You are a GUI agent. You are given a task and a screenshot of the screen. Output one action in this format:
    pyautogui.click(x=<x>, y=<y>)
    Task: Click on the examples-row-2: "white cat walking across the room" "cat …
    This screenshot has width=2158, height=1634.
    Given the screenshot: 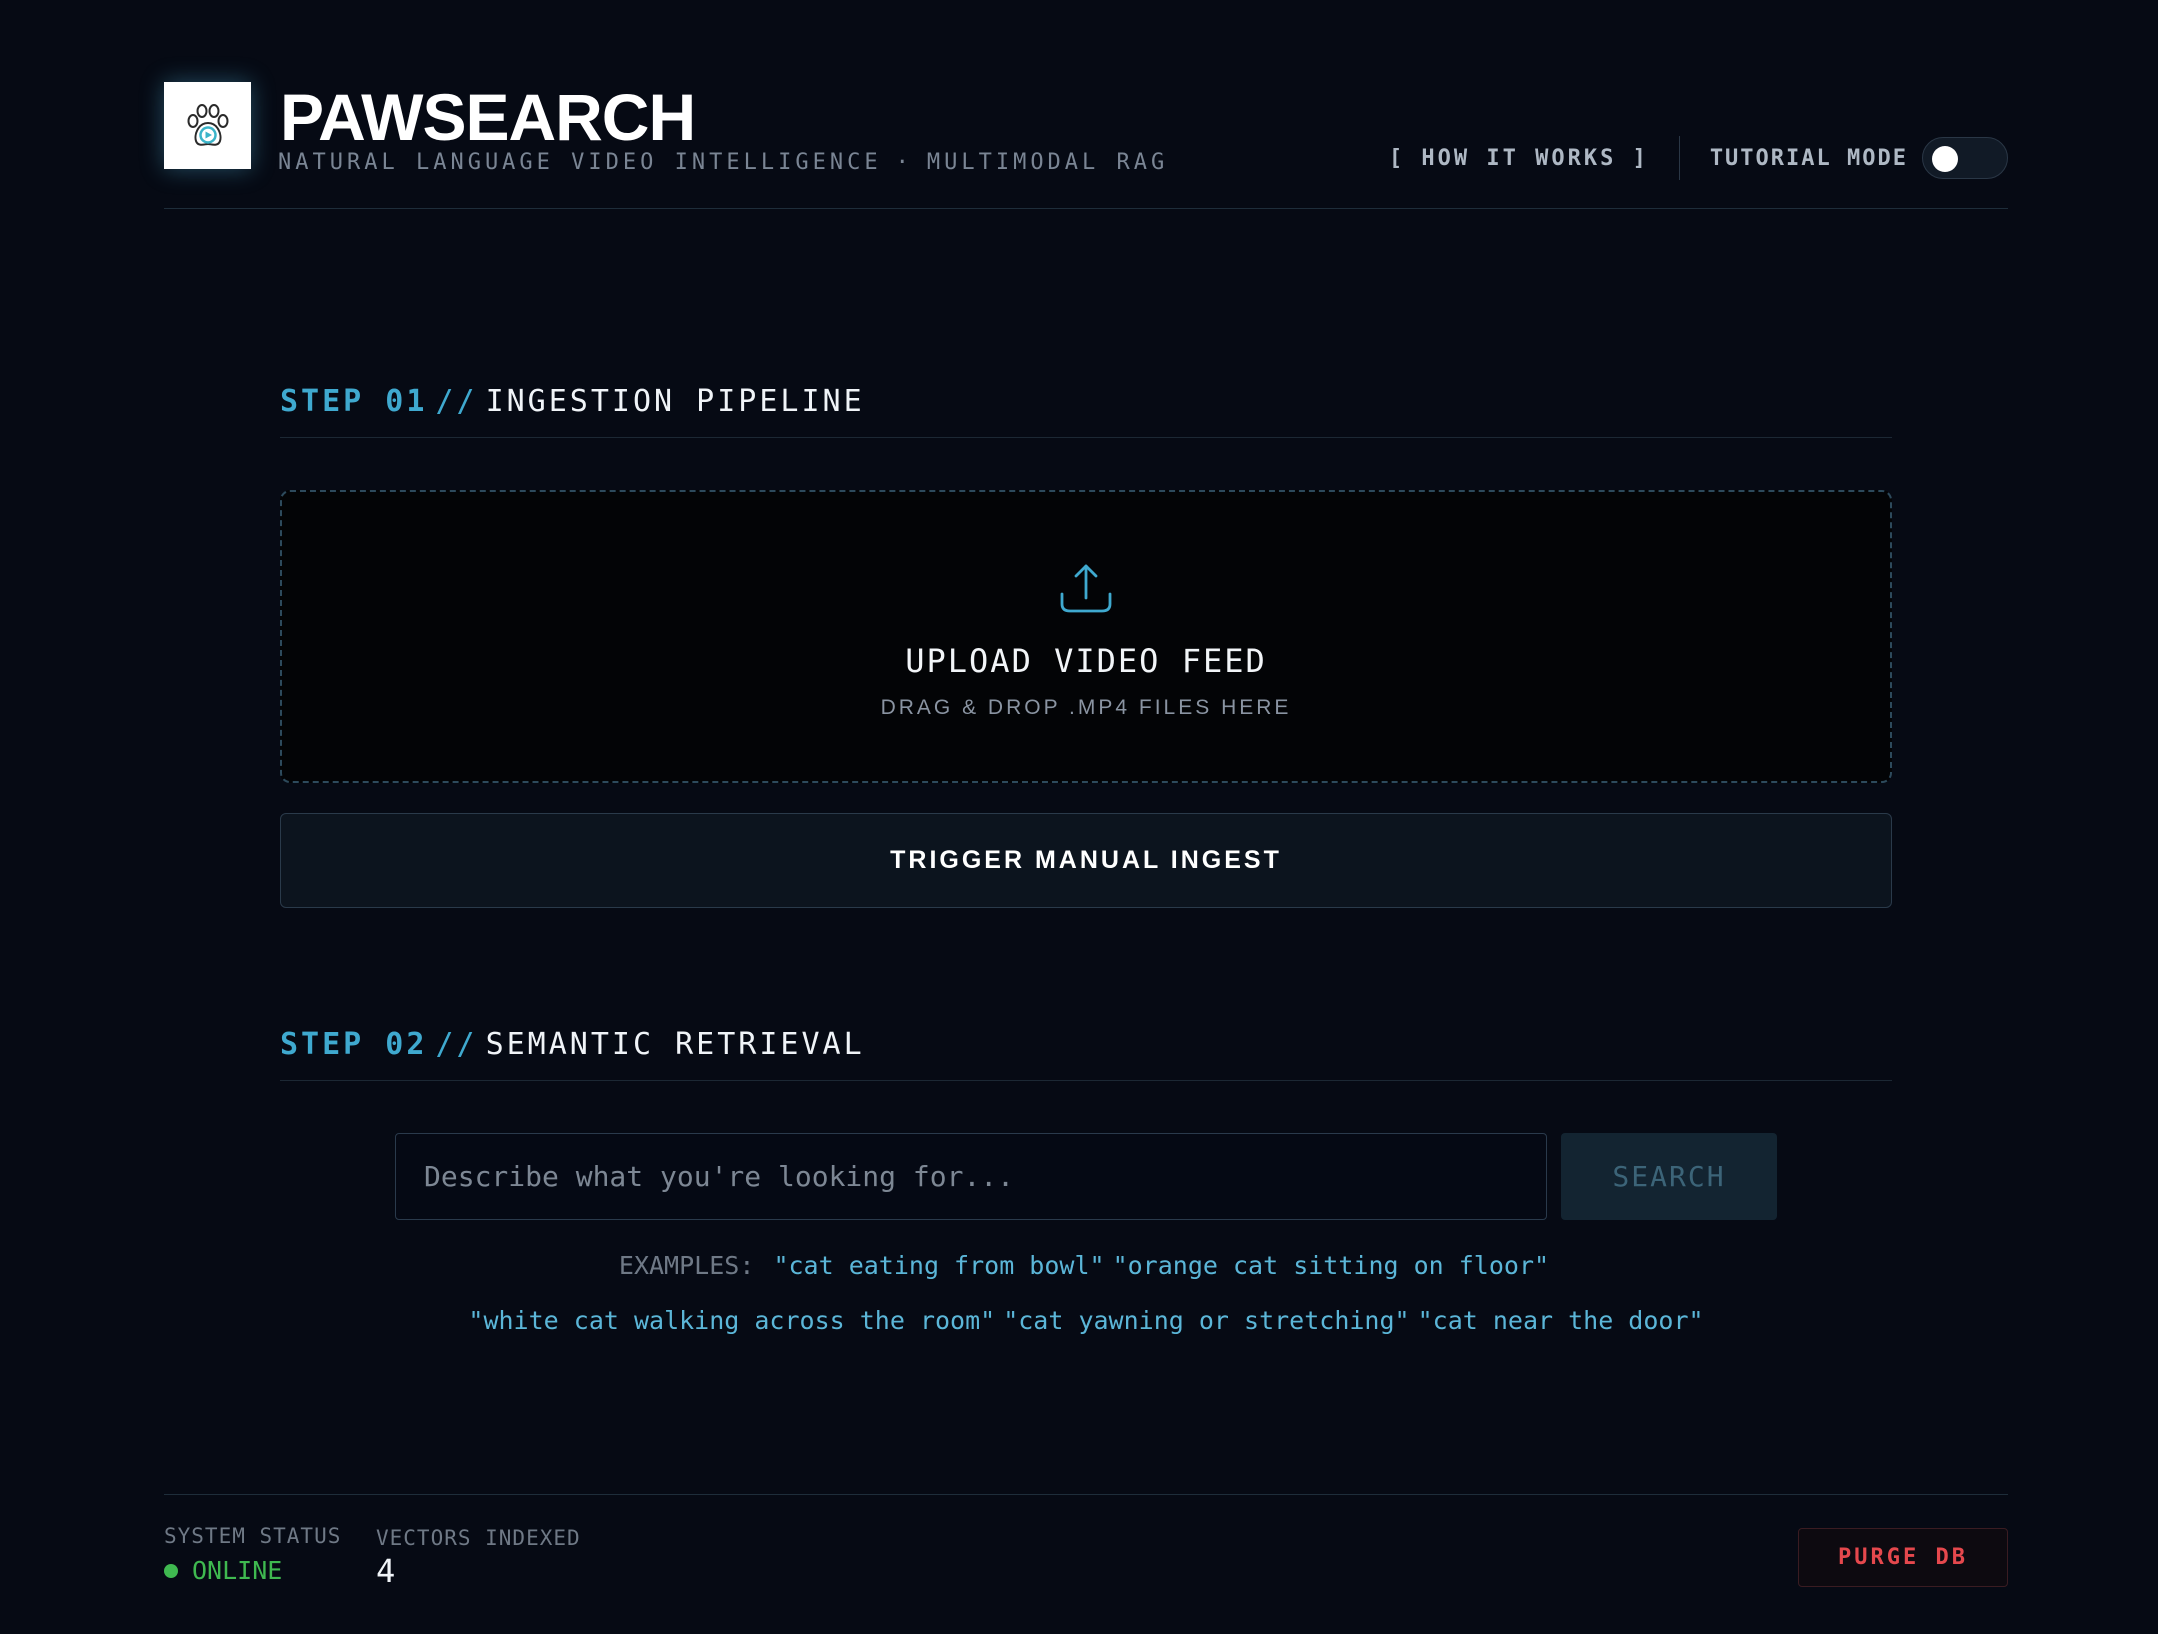 What is the action you would take?
    pyautogui.click(x=1086, y=1321)
    